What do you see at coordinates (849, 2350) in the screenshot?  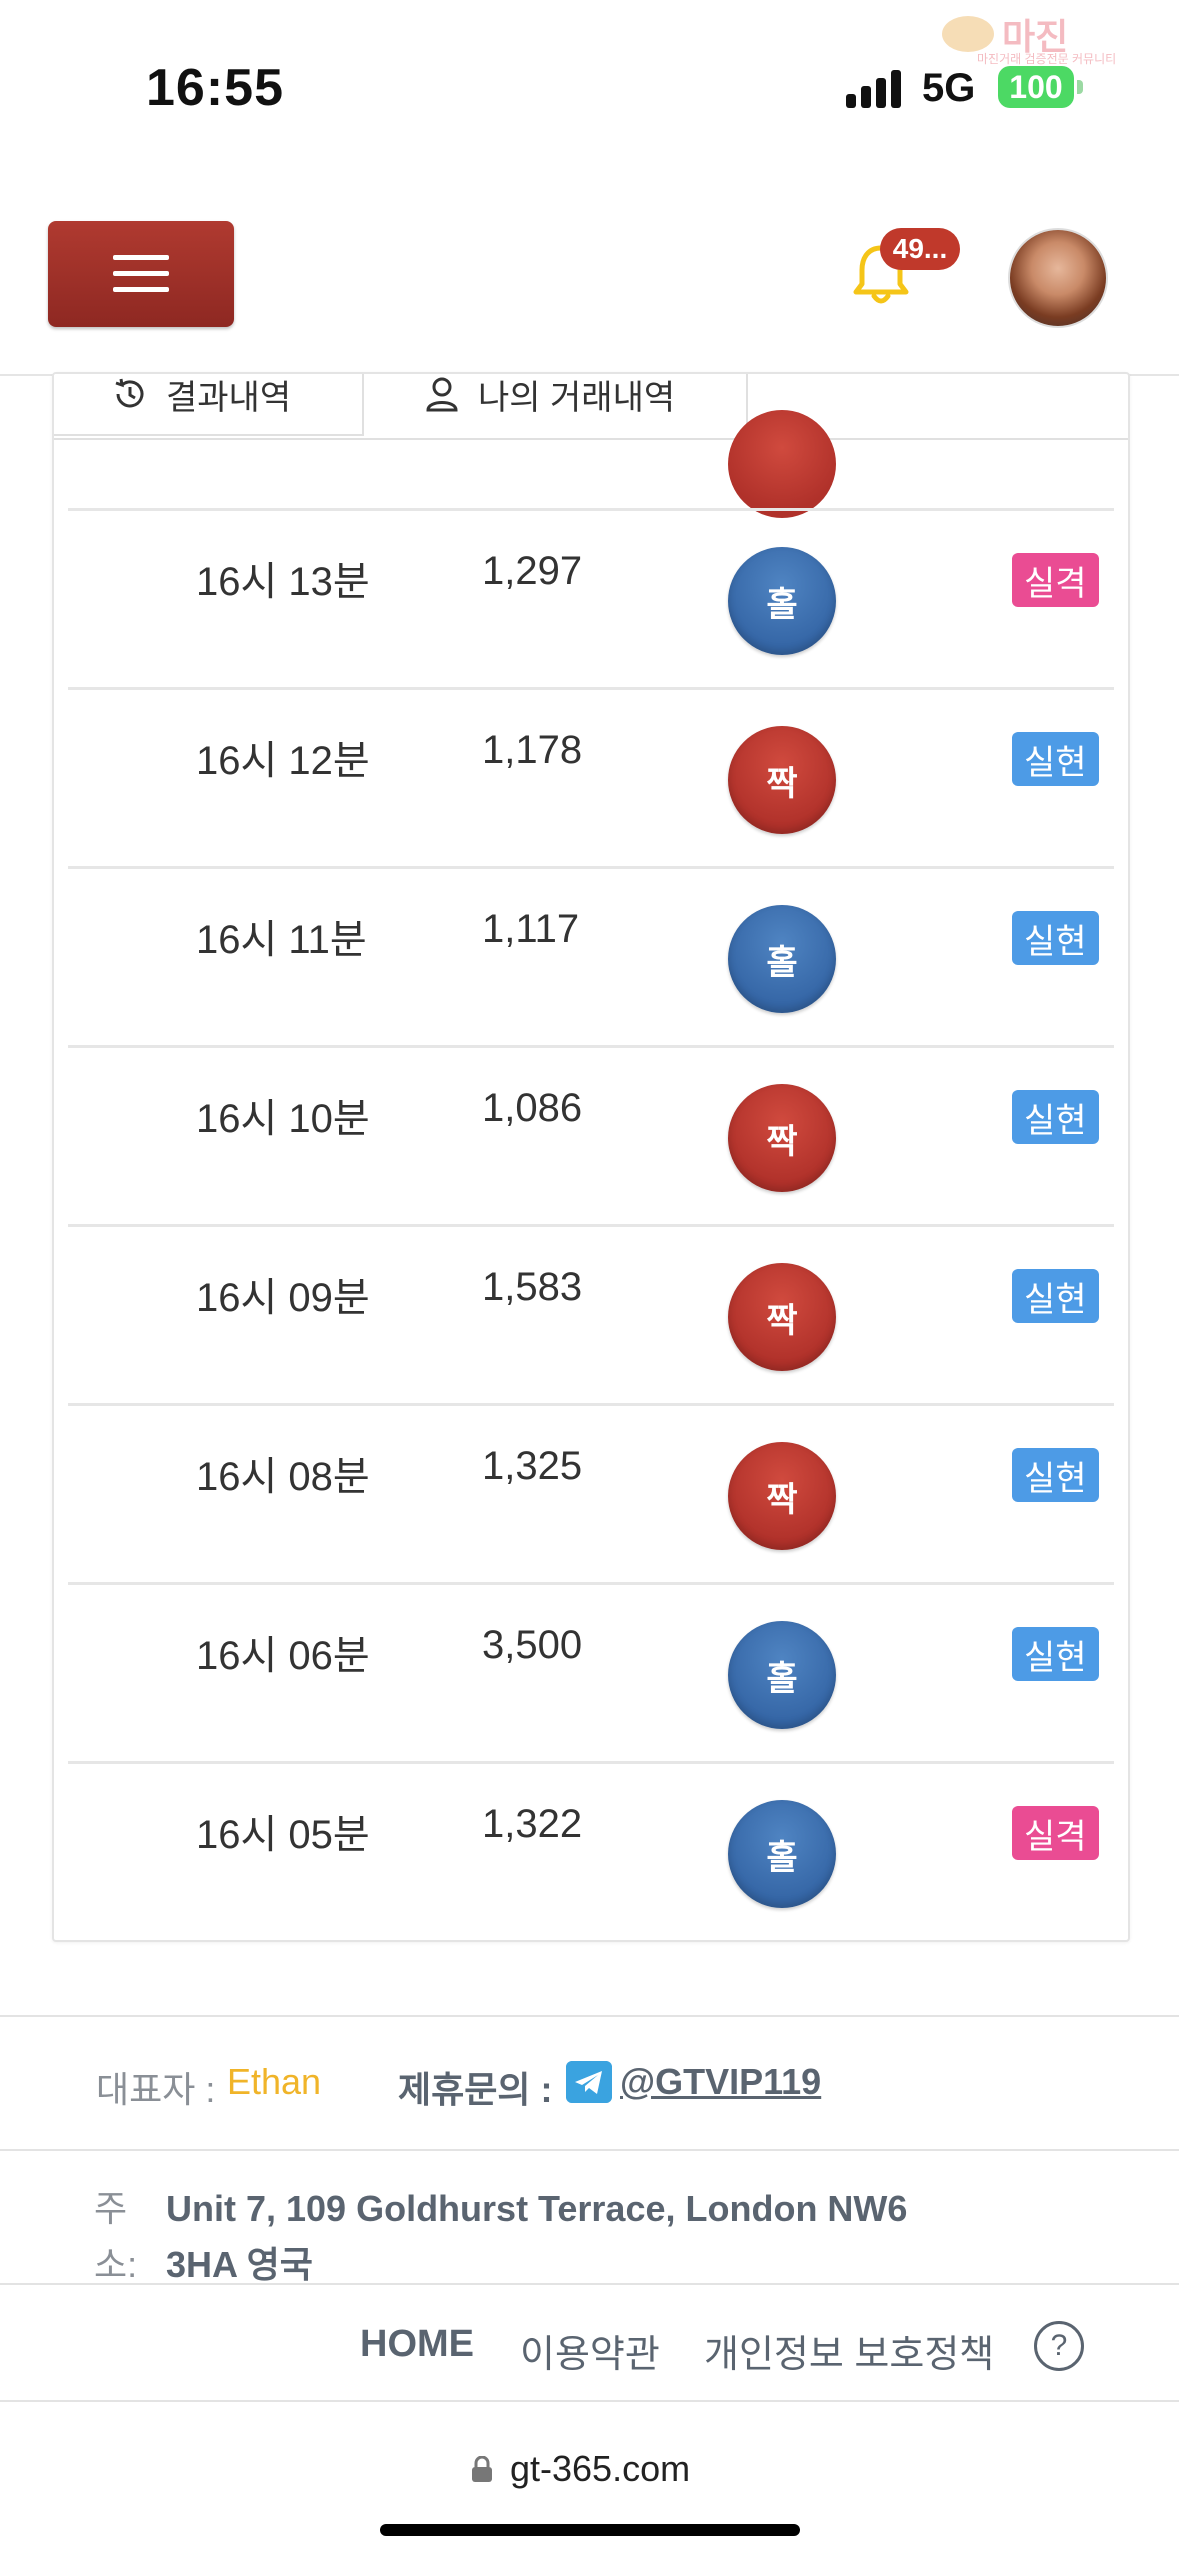 I see `footer-link-privacy: 개인정보 보호정책` at bounding box center [849, 2350].